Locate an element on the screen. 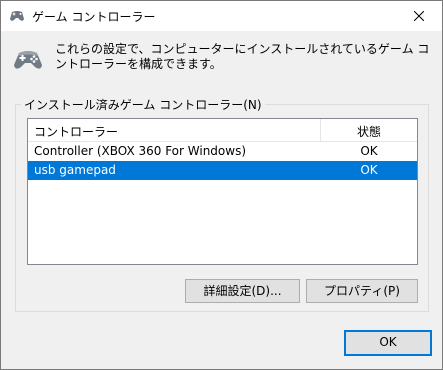  group-label: インストール済みゲーム コントローラー(N) is located at coordinates (143, 104).